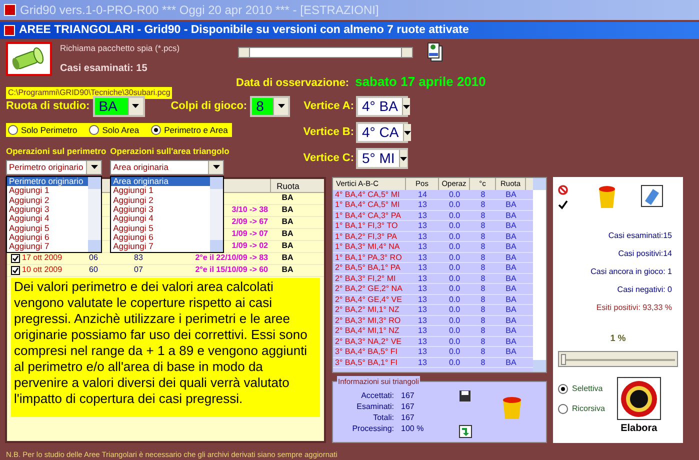 This screenshot has height=460, width=699. Describe the element at coordinates (640, 236) in the screenshot. I see `result-line: Casi esaminati:15` at that location.